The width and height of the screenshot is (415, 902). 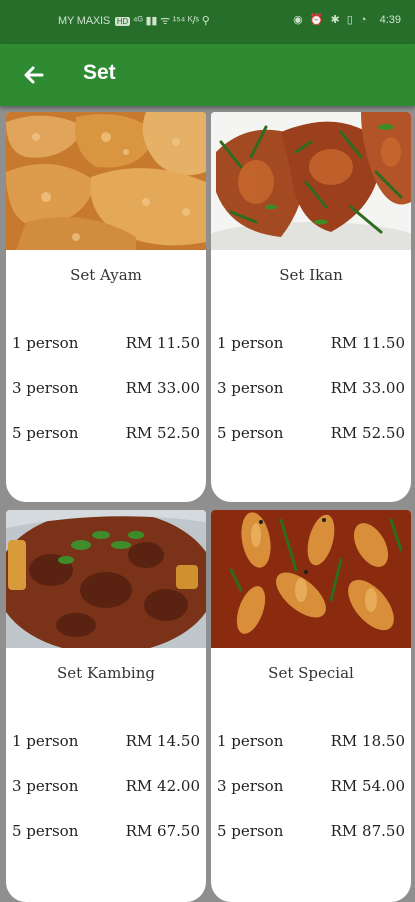 What do you see at coordinates (331, 20) in the screenshot?
I see `system-icons: ◉ ⏰ ✱ ▯ ◔` at bounding box center [331, 20].